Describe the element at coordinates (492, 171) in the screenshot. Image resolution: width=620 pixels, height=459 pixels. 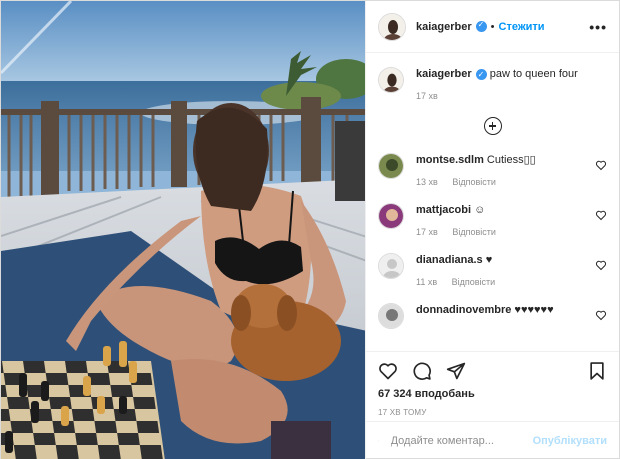
I see `comment-row: montse.sdlm Cutiess▯▯ 13 хв Відповісти` at that location.